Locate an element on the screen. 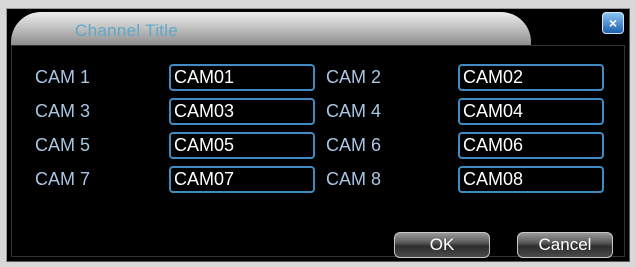 Image resolution: width=635 pixels, height=267 pixels. cancel-button: Cancel is located at coordinates (565, 245).